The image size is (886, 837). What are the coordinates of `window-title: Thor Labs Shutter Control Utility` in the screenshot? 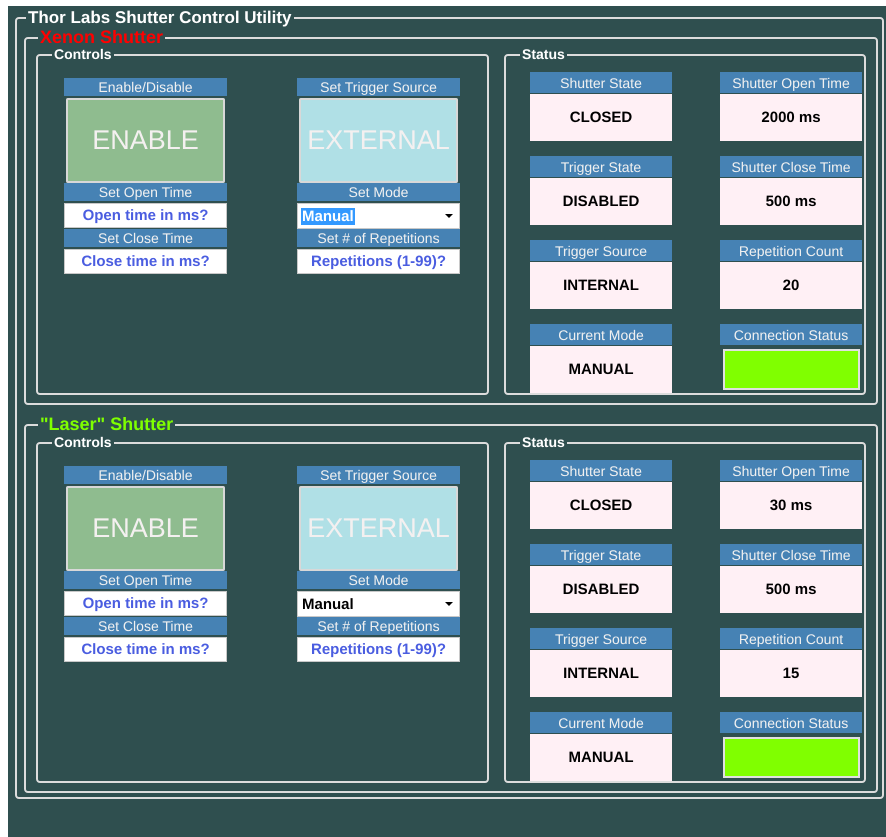 It's located at (159, 18).